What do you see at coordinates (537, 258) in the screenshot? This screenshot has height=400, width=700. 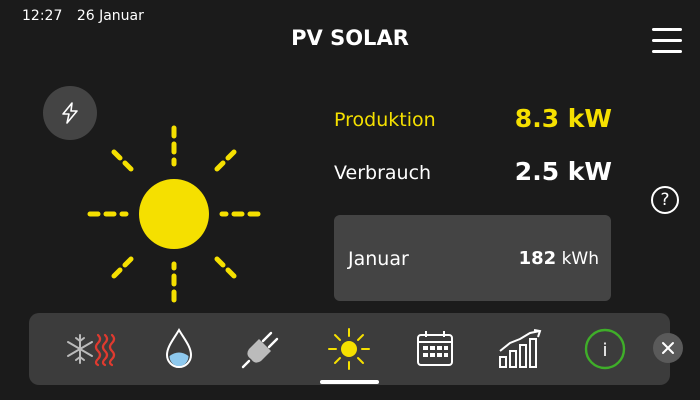 I see `month-amount: 182` at bounding box center [537, 258].